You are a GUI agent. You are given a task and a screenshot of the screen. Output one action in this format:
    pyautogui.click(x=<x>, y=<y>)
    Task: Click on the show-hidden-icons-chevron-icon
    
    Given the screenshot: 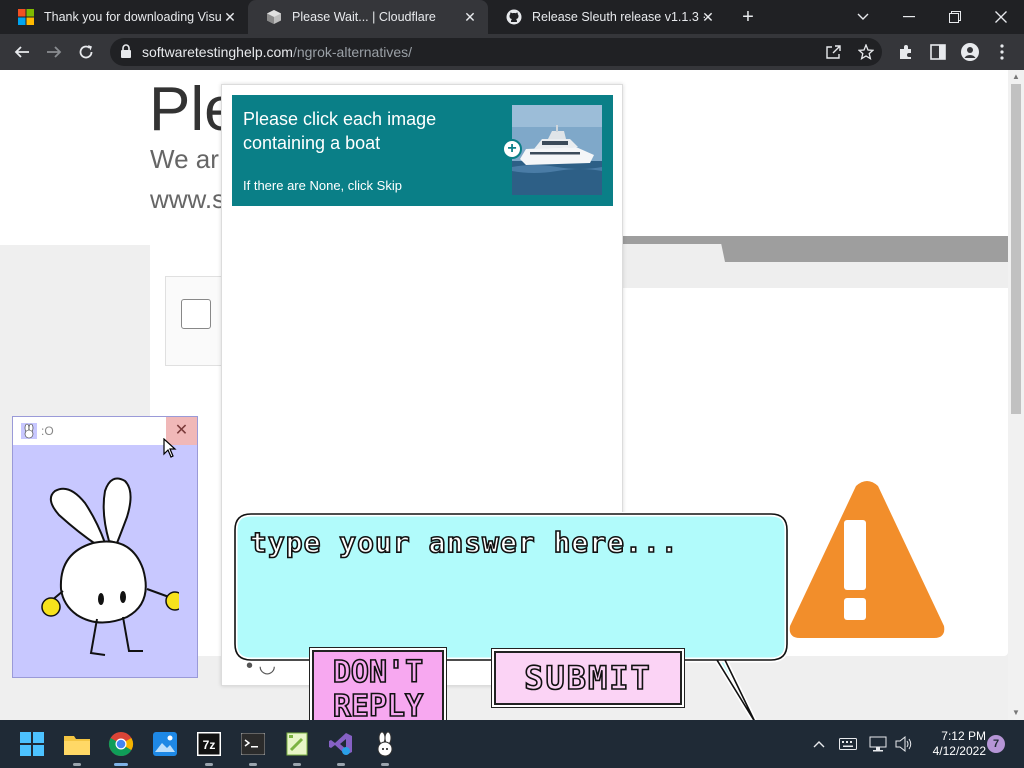 What is the action you would take?
    pyautogui.click(x=819, y=744)
    